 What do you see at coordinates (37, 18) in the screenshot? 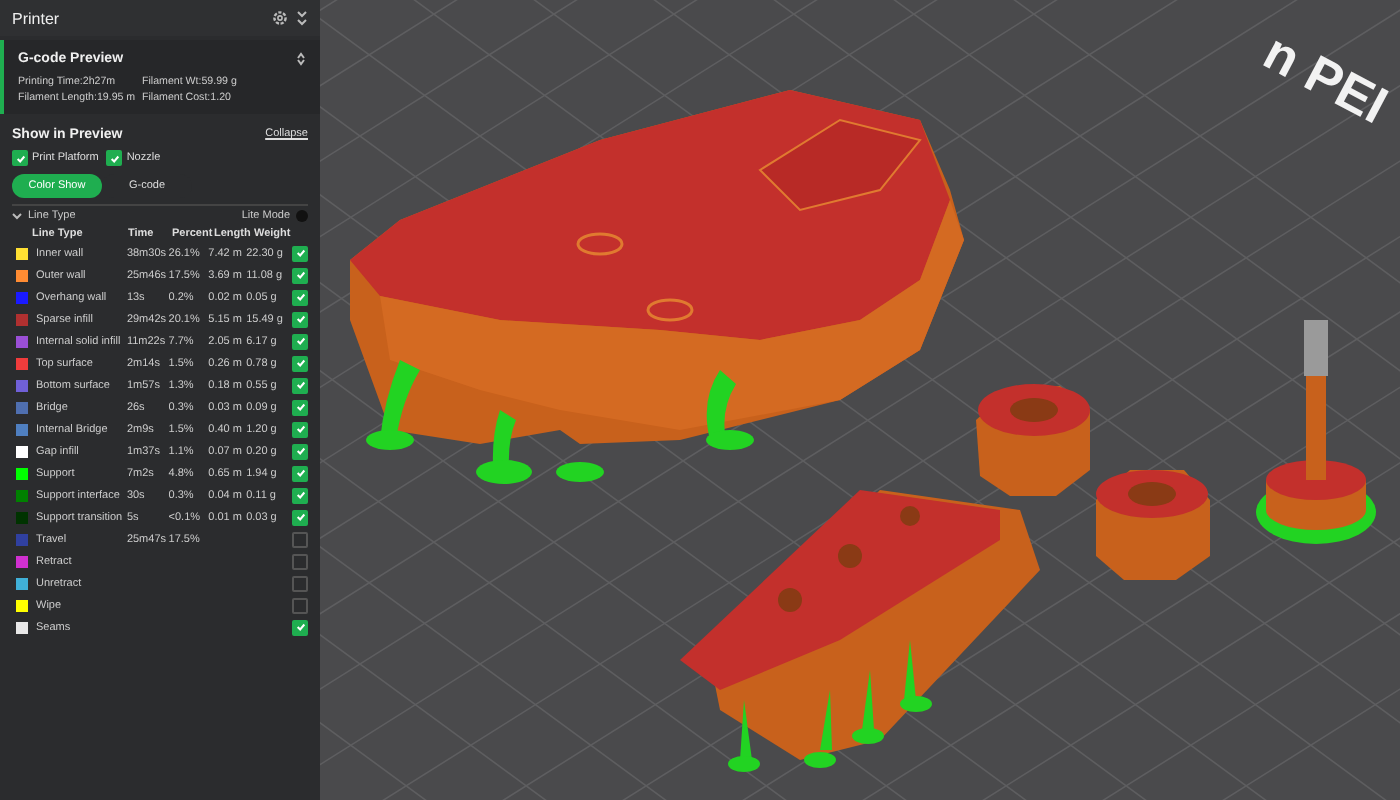
I see `panel-title: Printer` at bounding box center [37, 18].